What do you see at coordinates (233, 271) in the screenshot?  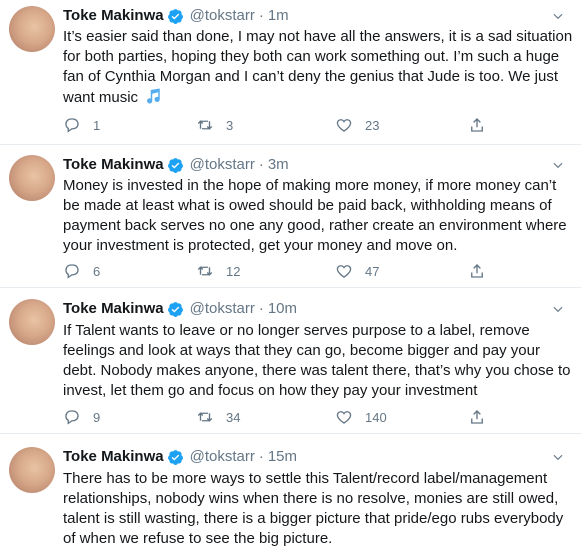 I see `retweet-count: 12` at bounding box center [233, 271].